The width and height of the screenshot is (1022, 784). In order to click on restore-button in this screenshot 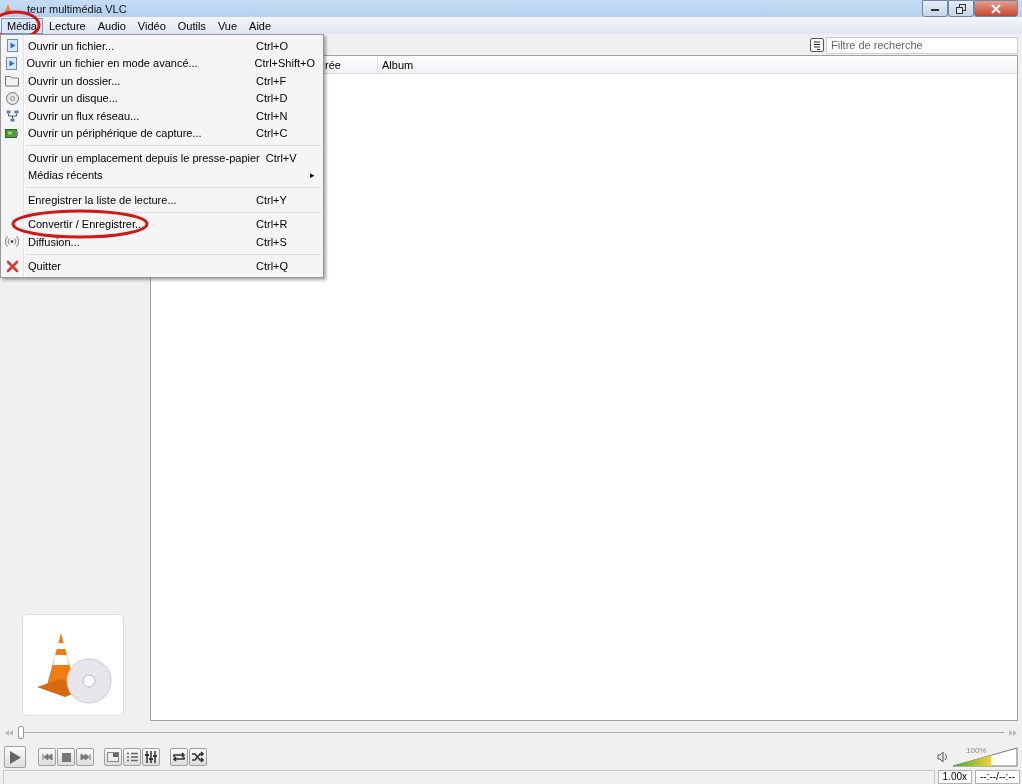, I will do `click(961, 8)`.